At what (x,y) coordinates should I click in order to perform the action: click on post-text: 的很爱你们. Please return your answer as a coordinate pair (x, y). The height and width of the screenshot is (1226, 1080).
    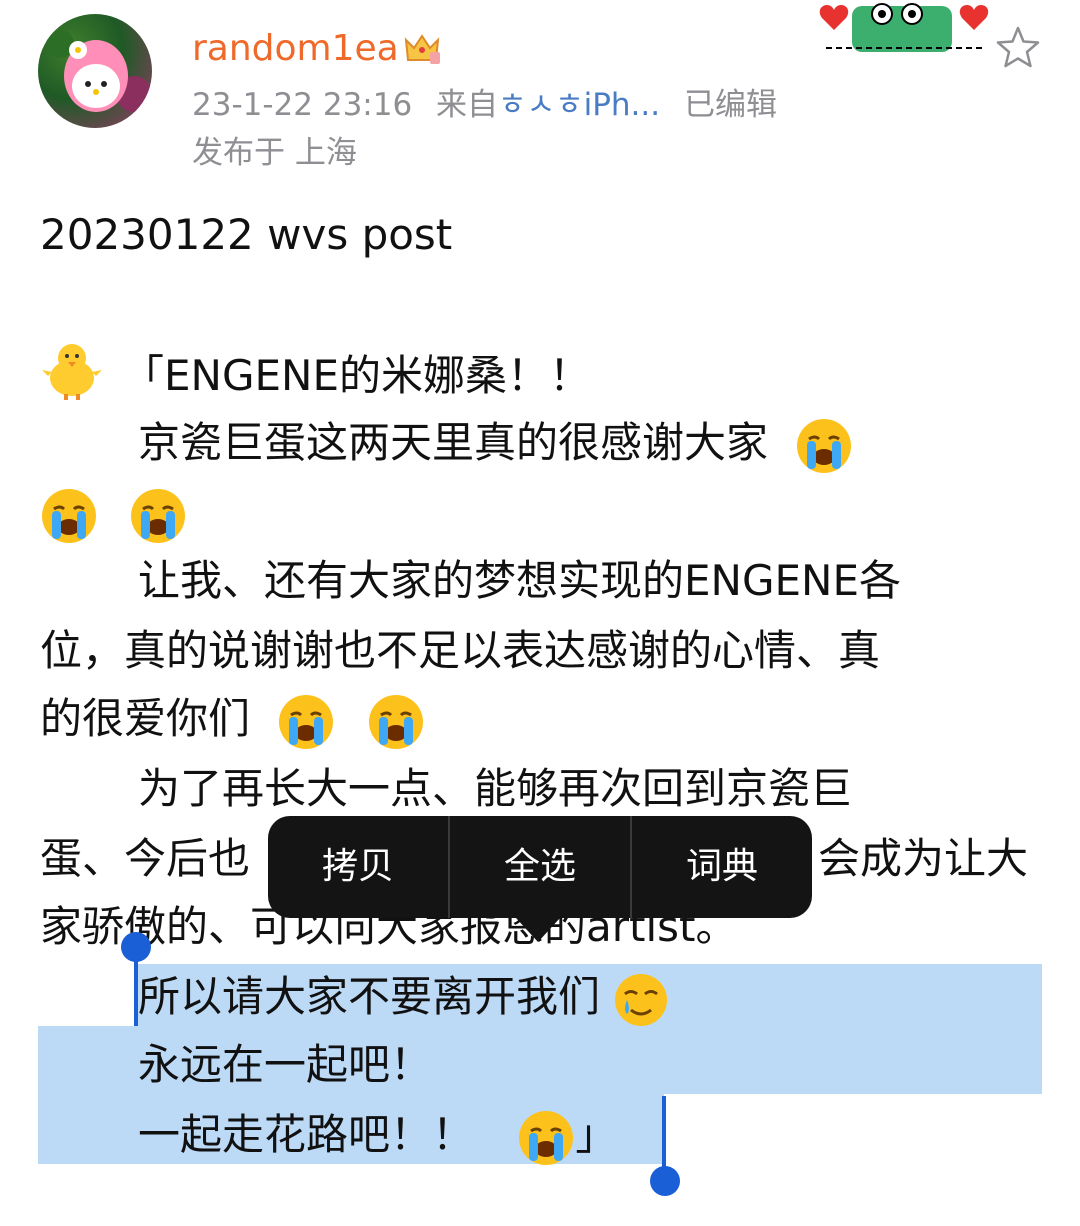
    Looking at the image, I should click on (145, 718).